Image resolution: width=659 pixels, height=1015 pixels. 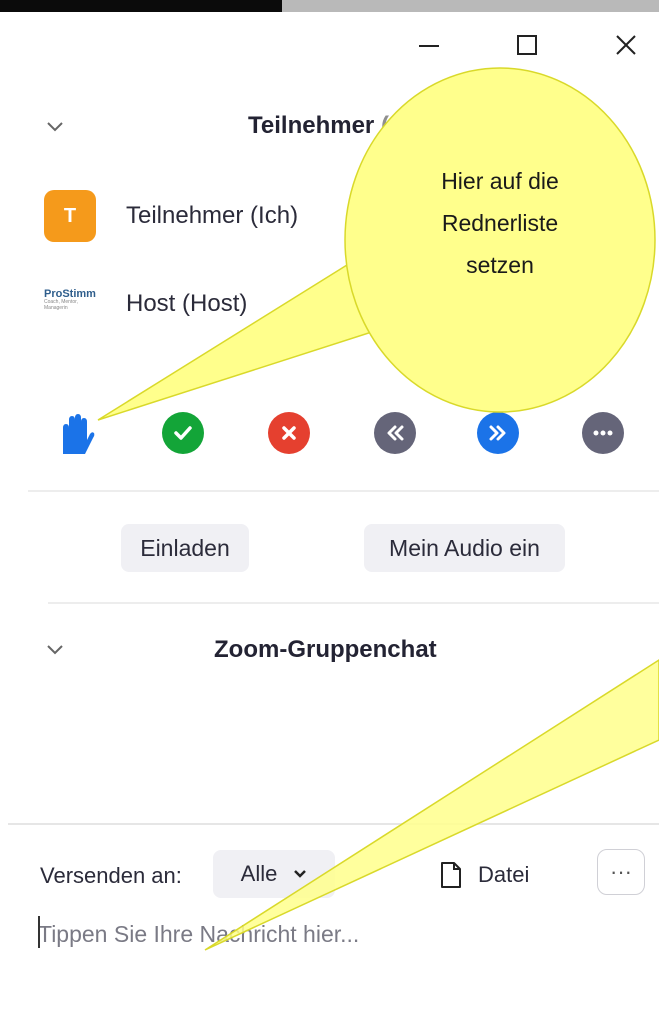 I want to click on chevron-down-icon, so click(x=300, y=874).